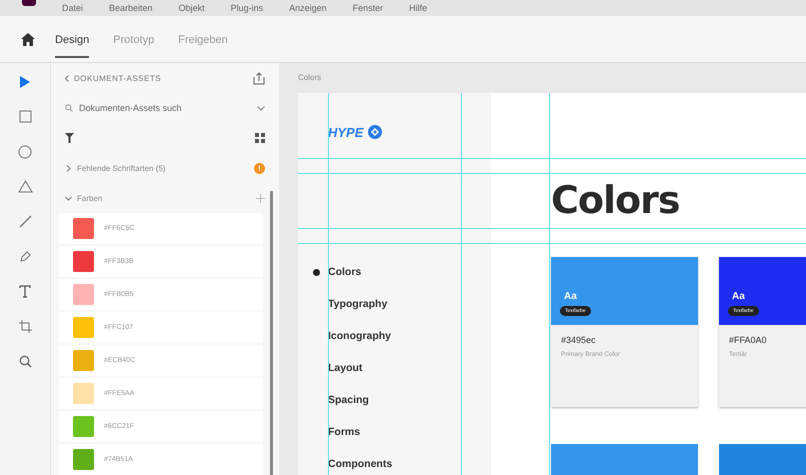 The height and width of the screenshot is (475, 806). What do you see at coordinates (131, 8) in the screenshot?
I see `menu-item: Bearbeiten` at bounding box center [131, 8].